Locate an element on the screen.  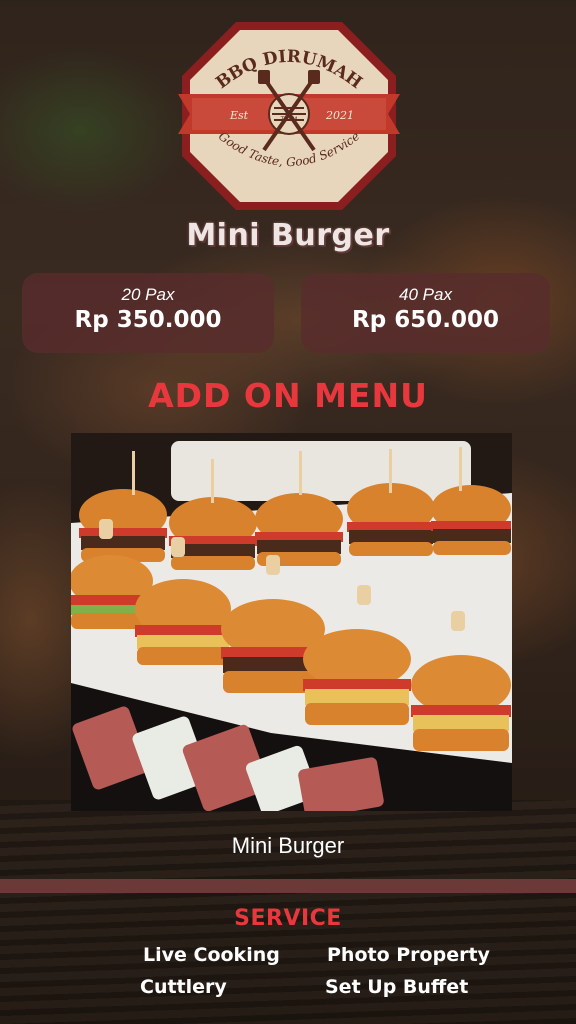
price-value: Rp 650.000 is located at coordinates (425, 320).